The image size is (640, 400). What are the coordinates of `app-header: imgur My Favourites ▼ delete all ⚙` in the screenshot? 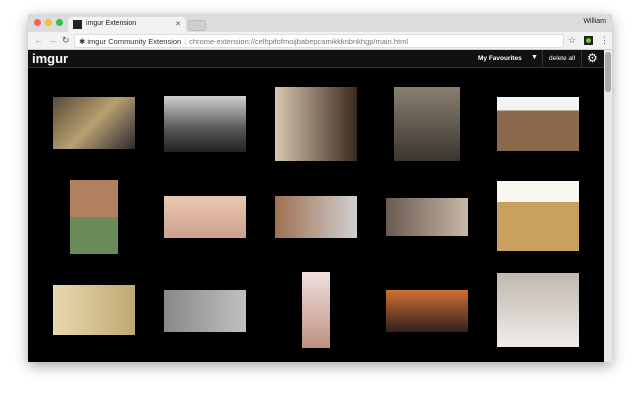 It's located at (316, 59).